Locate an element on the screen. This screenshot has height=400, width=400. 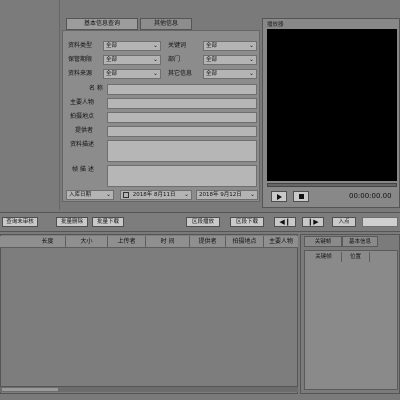
date-from-picker: 2018年 8月11日 ⌄ is located at coordinates (156, 195).